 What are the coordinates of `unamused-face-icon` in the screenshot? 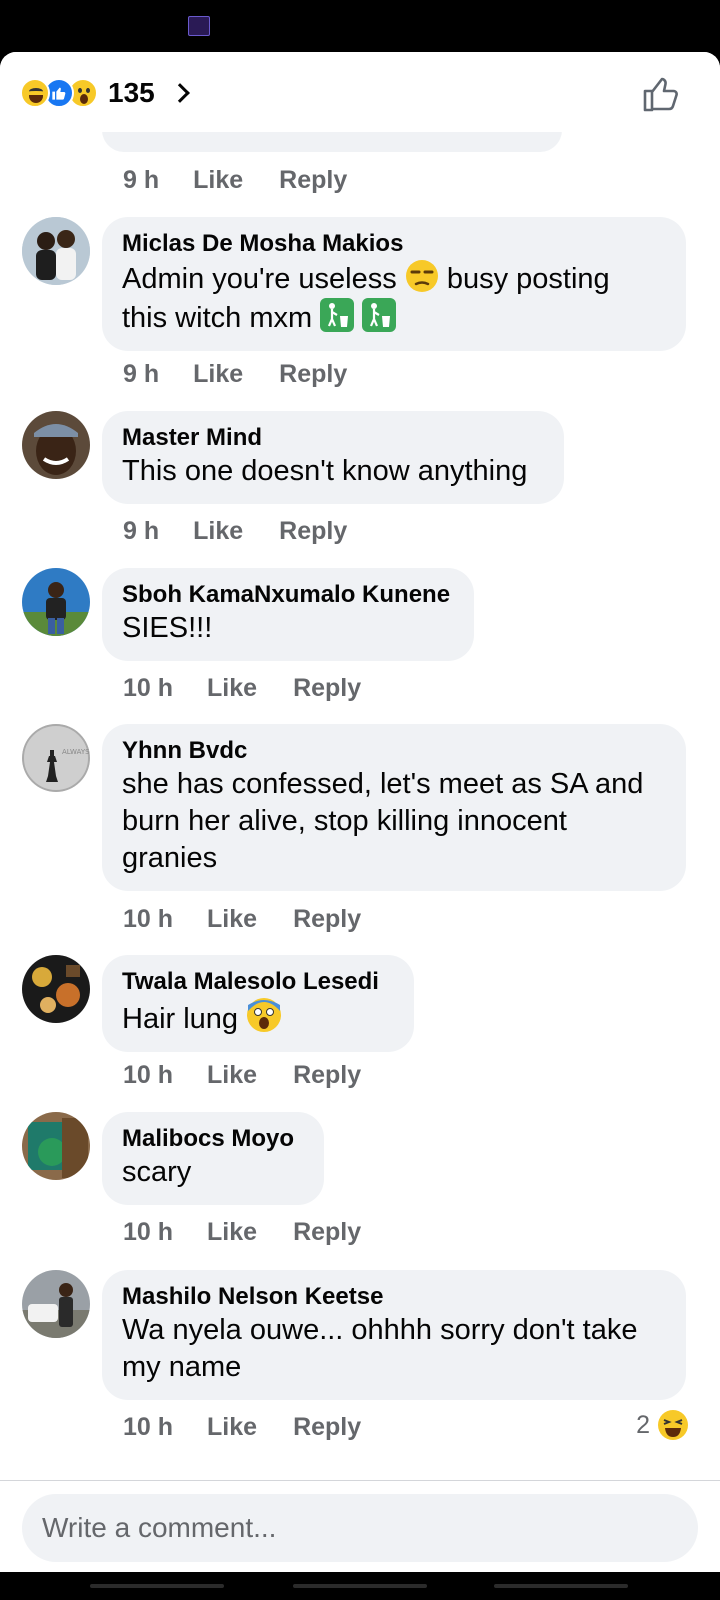 It's located at (421, 276).